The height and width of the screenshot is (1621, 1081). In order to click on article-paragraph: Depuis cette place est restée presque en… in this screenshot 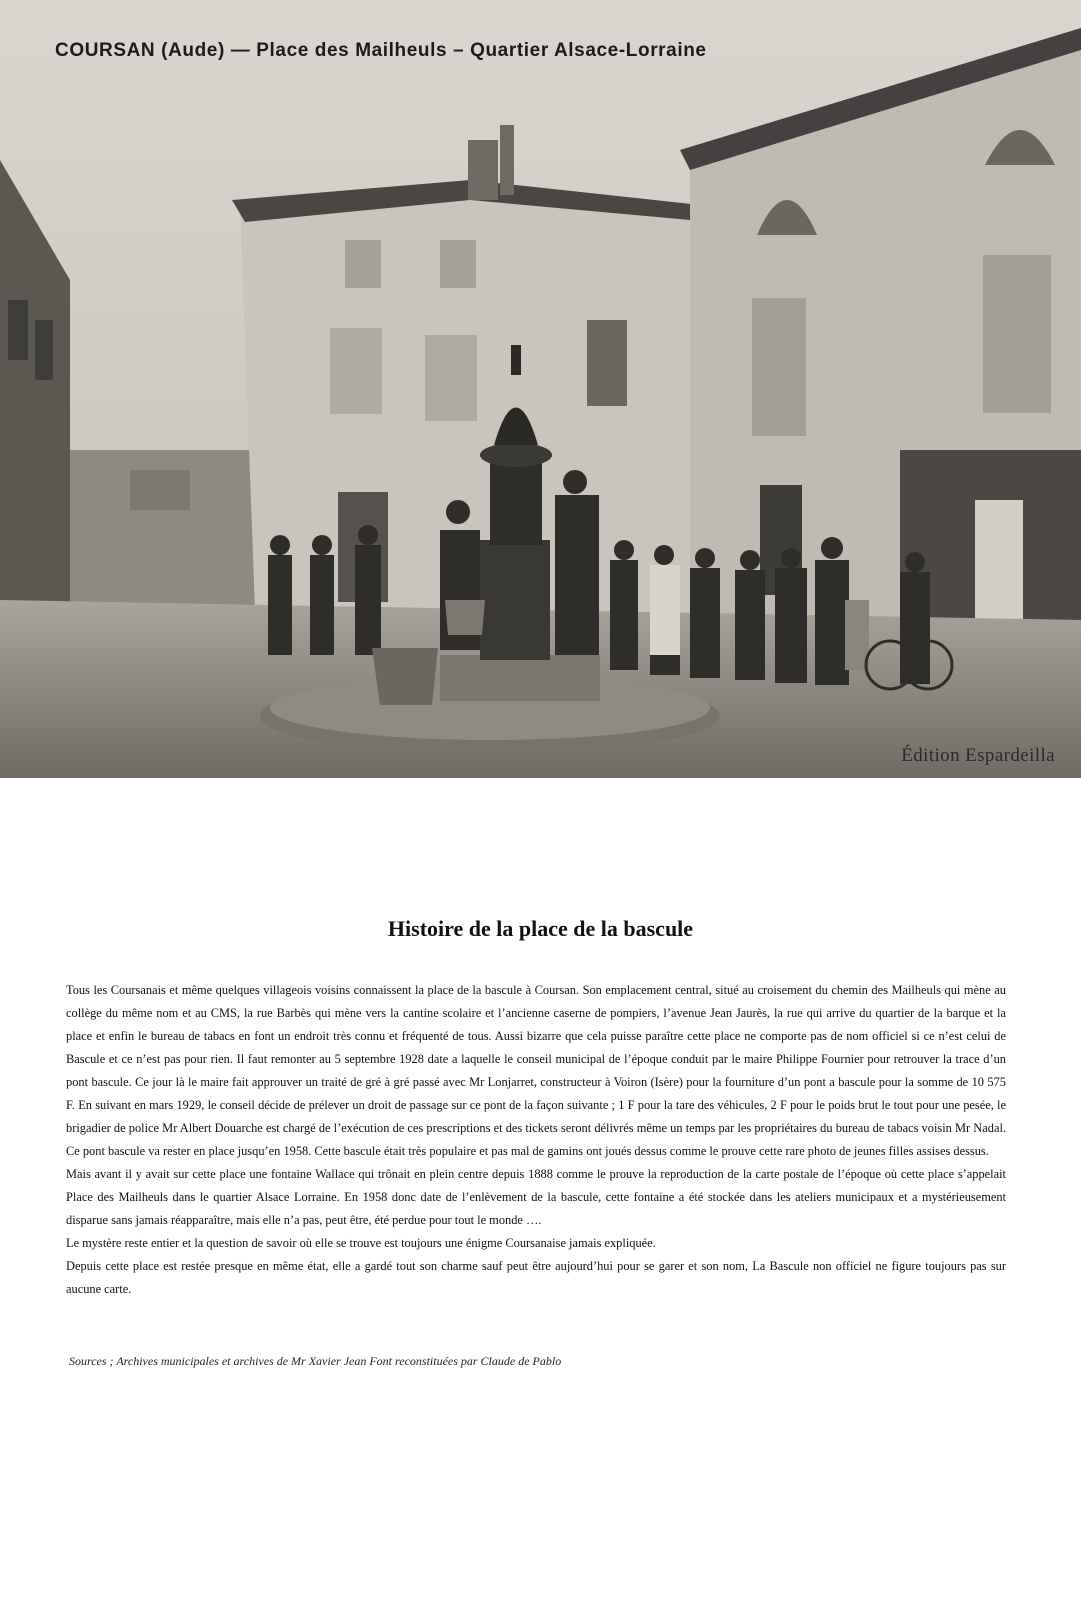, I will do `click(536, 1277)`.